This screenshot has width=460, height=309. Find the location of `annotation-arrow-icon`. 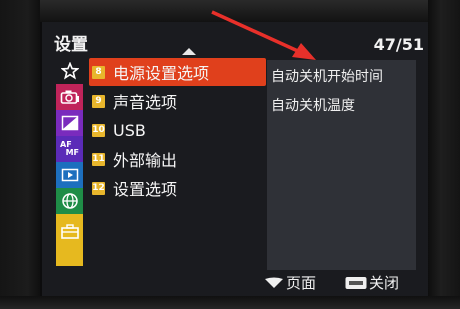

annotation-arrow-icon is located at coordinates (263, 35).